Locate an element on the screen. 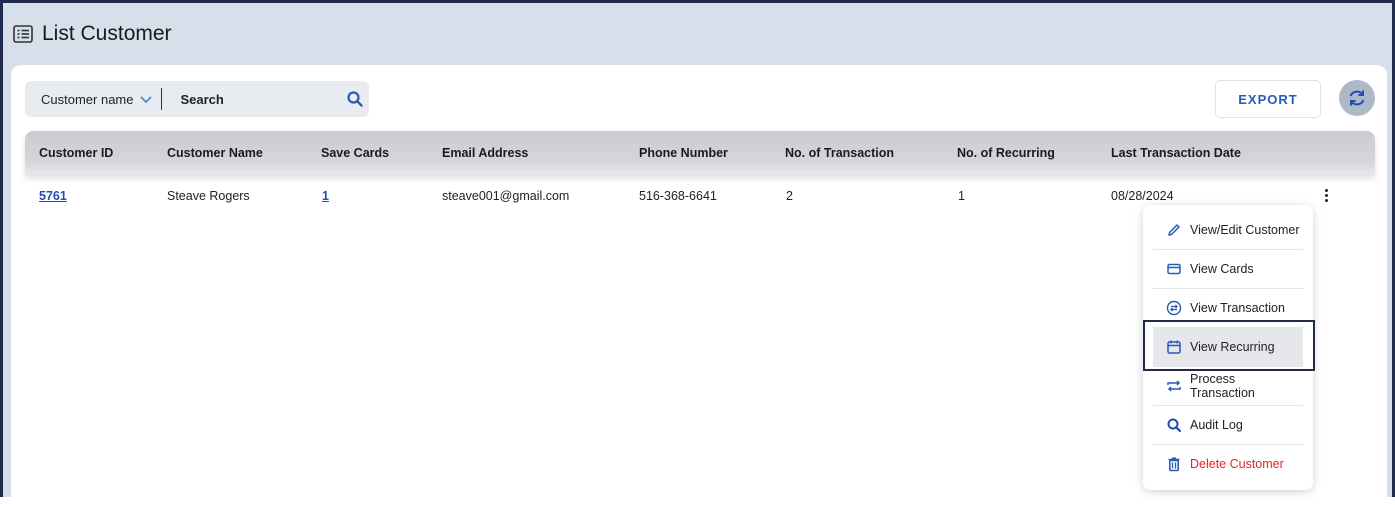 The height and width of the screenshot is (505, 1395). menu-item-label: Process Transaction is located at coordinates (1222, 386).